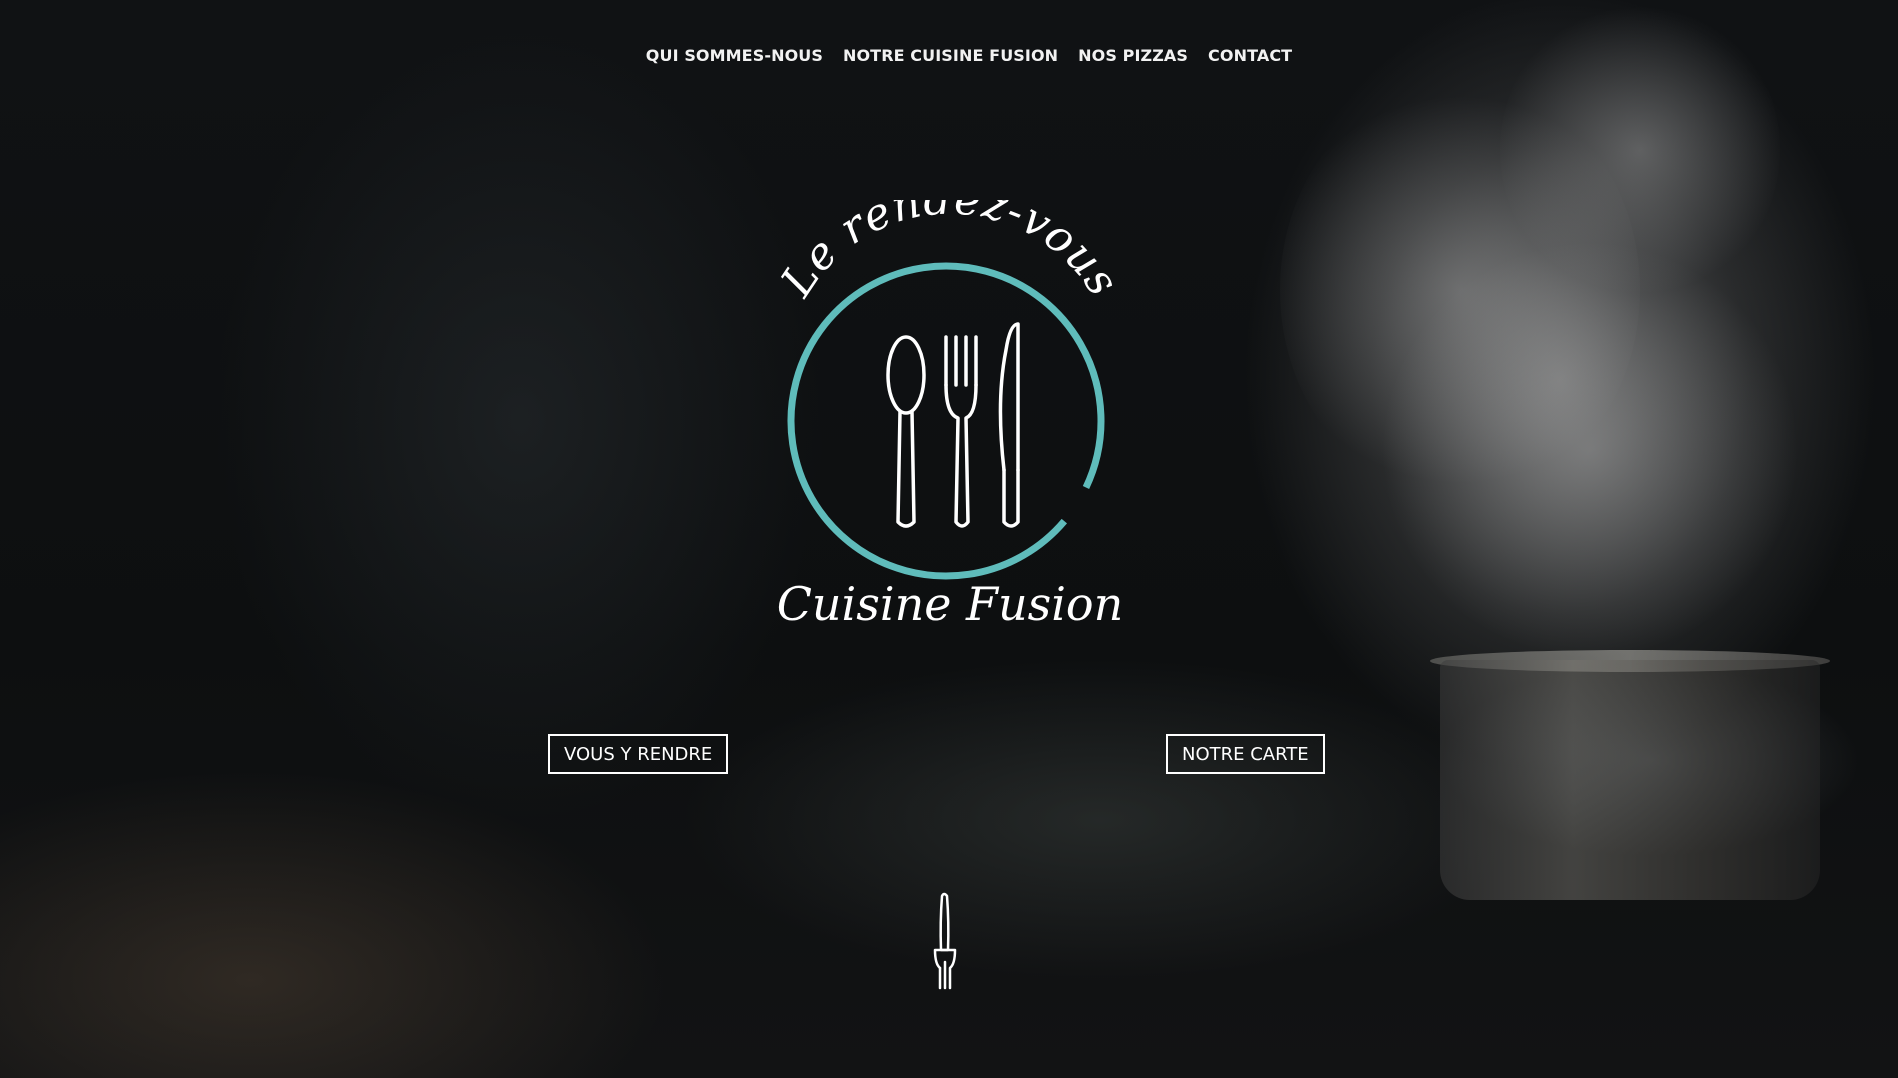  Describe the element at coordinates (638, 754) in the screenshot. I see `vous-y-rendre-button: VOUS Y RENDRE` at that location.